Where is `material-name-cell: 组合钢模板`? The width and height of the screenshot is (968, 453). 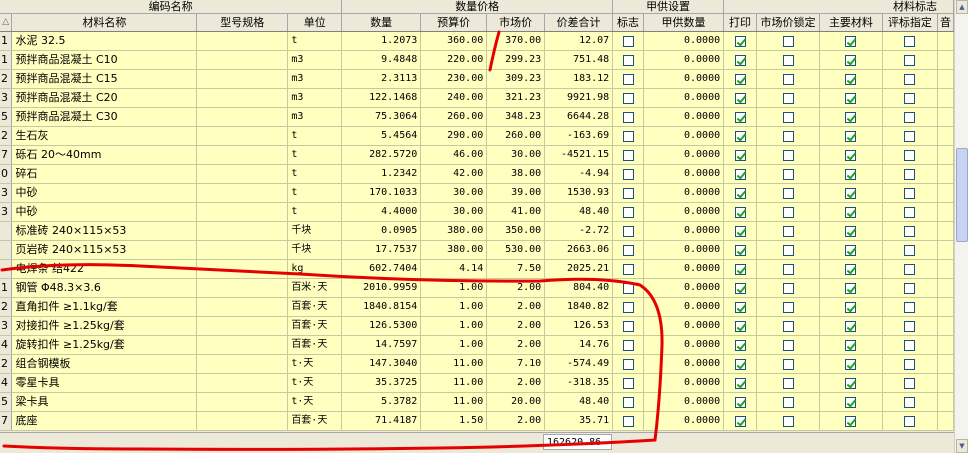 material-name-cell: 组合钢模板 is located at coordinates (104, 364).